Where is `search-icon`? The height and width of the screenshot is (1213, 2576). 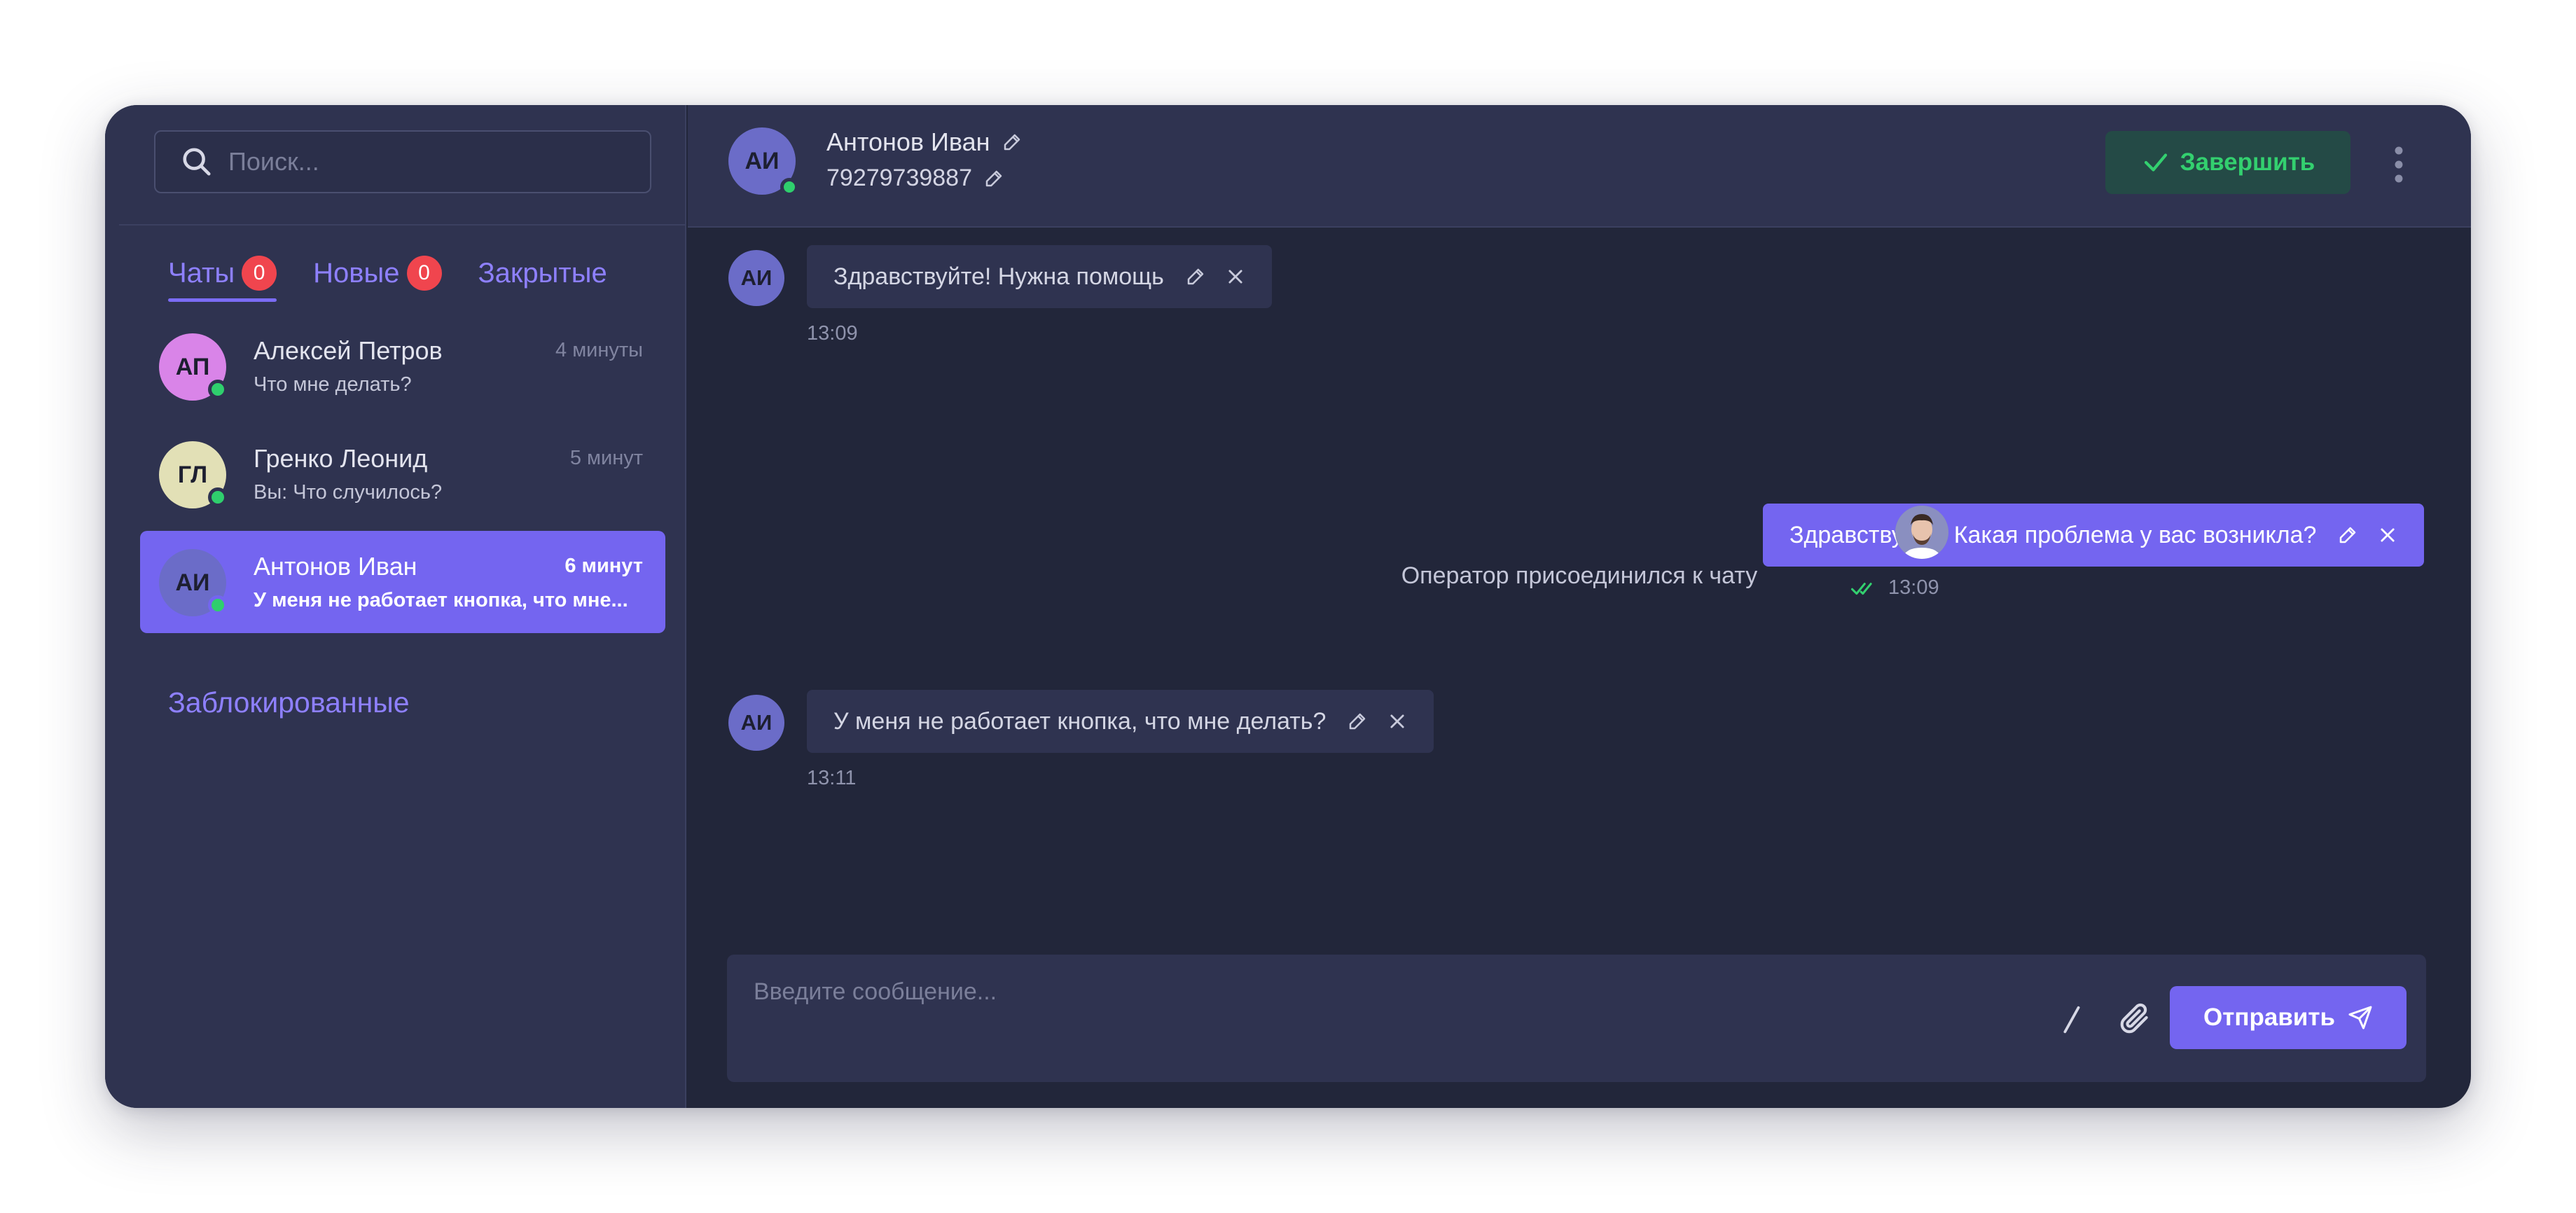
search-icon is located at coordinates (197, 162).